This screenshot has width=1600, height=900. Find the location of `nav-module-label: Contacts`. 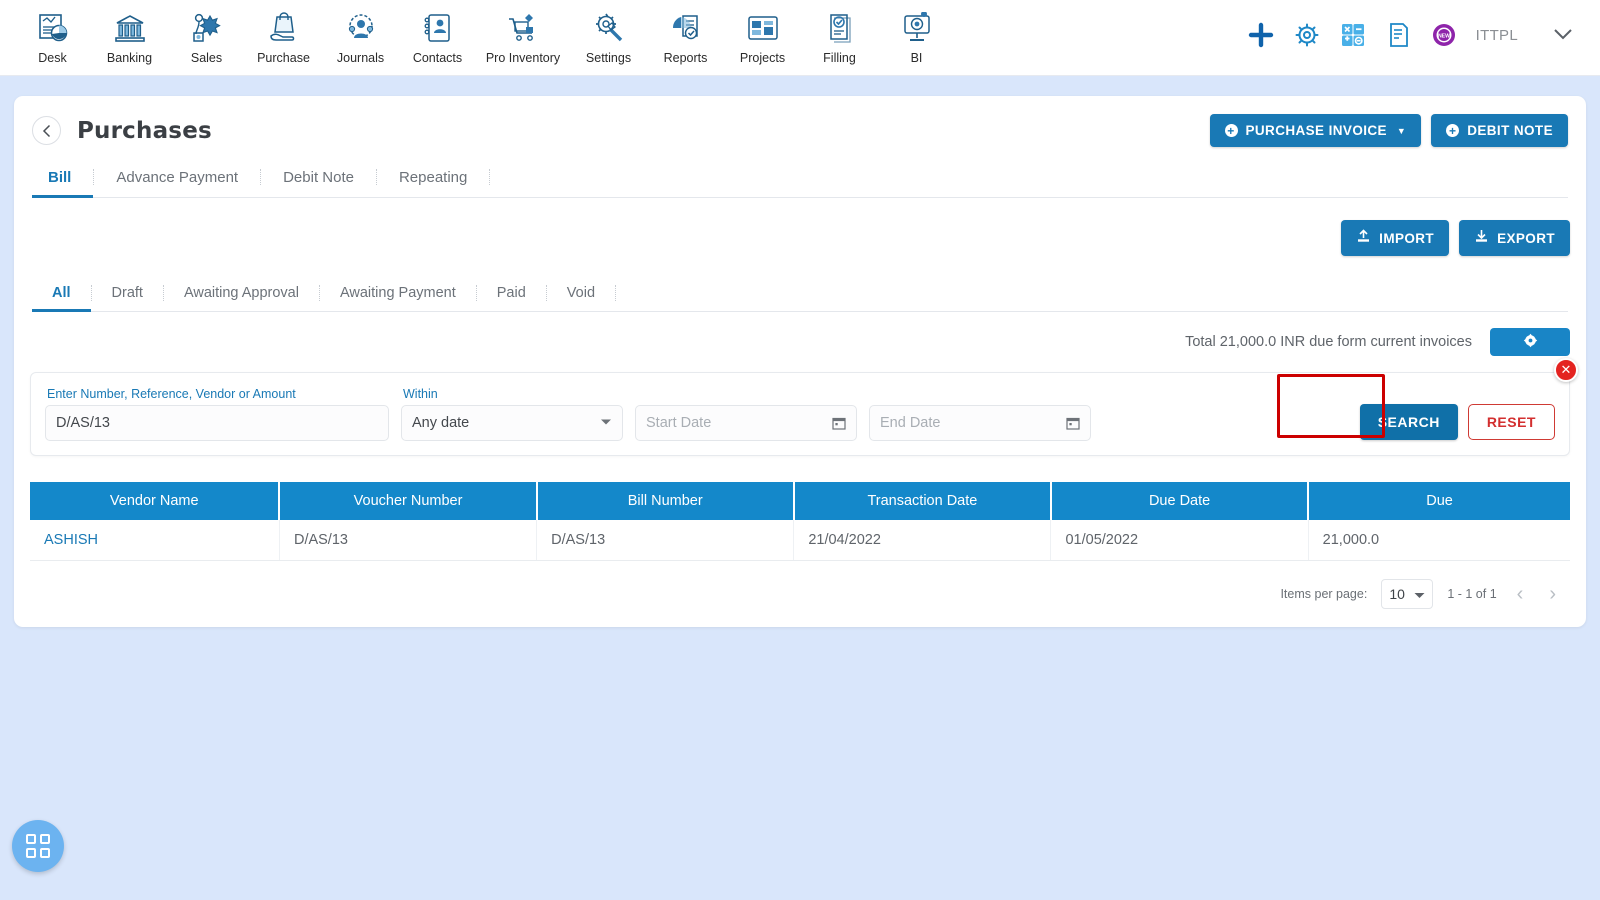

nav-module-label: Contacts is located at coordinates (437, 58).